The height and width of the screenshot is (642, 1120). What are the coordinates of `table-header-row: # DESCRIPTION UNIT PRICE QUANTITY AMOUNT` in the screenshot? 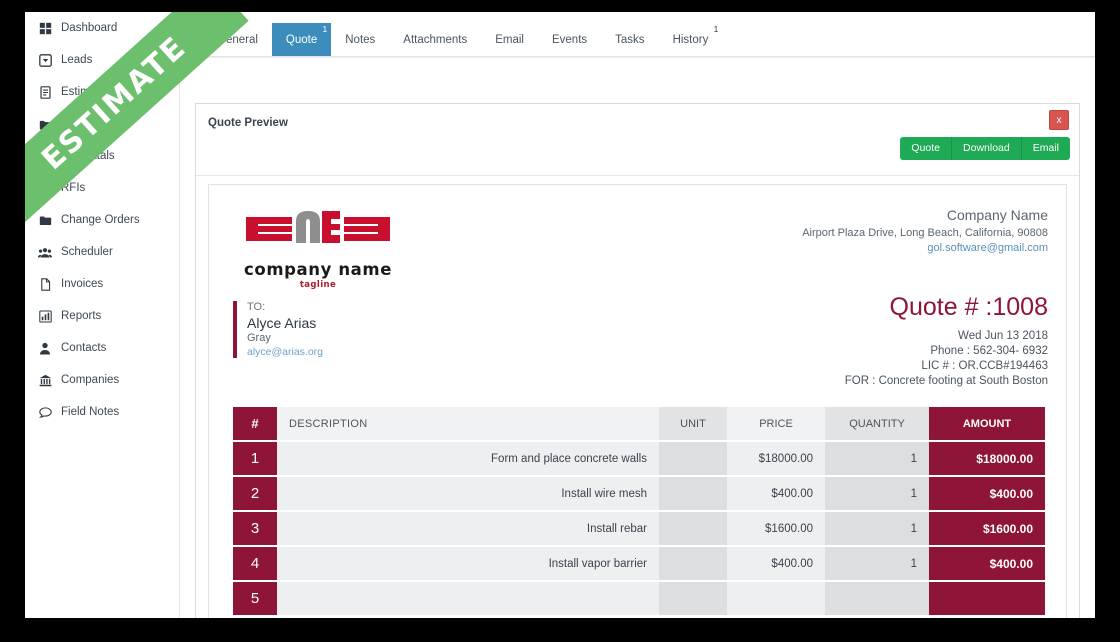 It's located at (639, 424).